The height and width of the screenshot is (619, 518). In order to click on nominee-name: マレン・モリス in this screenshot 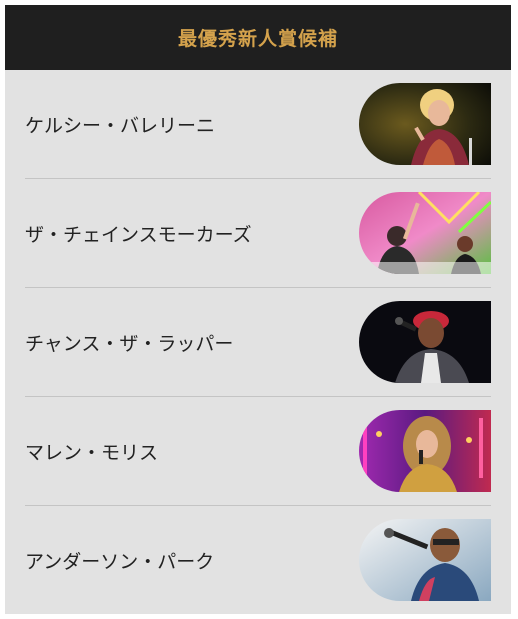, I will do `click(92, 452)`.